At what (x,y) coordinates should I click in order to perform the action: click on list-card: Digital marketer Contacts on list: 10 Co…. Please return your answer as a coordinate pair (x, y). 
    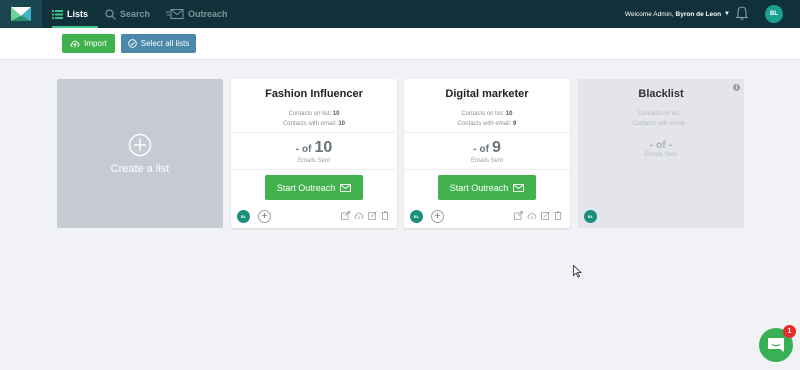
    Looking at the image, I should click on (487, 153).